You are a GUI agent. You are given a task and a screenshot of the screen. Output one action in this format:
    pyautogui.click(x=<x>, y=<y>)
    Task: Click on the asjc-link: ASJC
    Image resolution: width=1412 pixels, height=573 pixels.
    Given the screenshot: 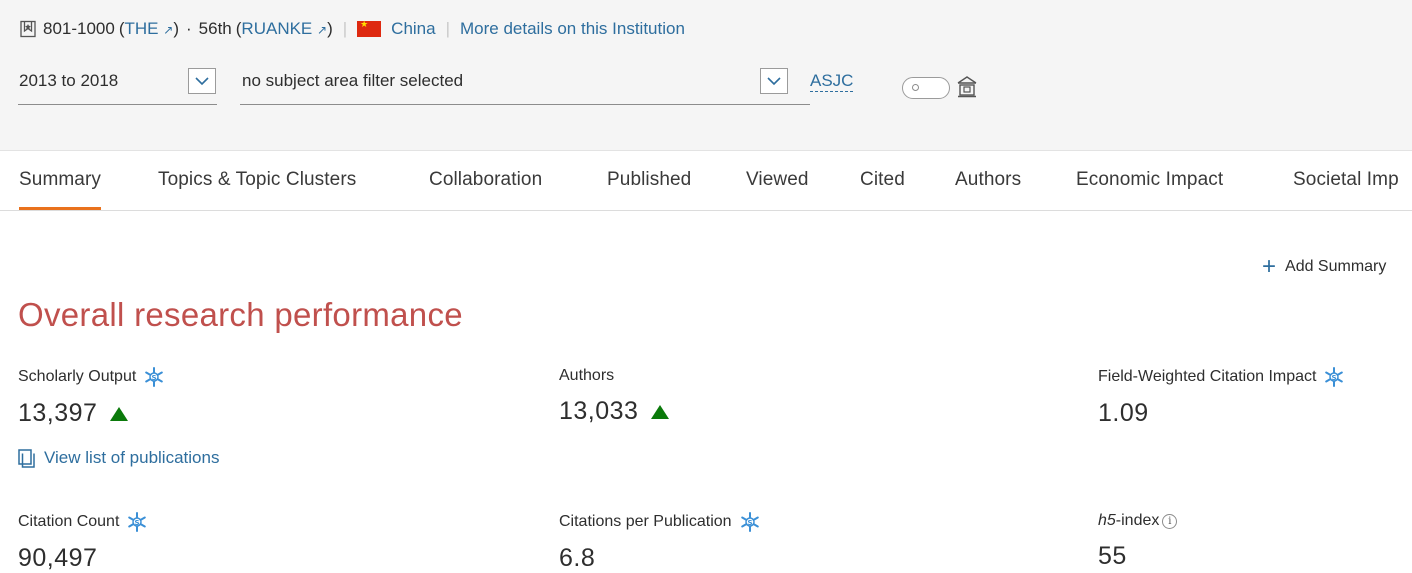 What is the action you would take?
    pyautogui.click(x=832, y=81)
    